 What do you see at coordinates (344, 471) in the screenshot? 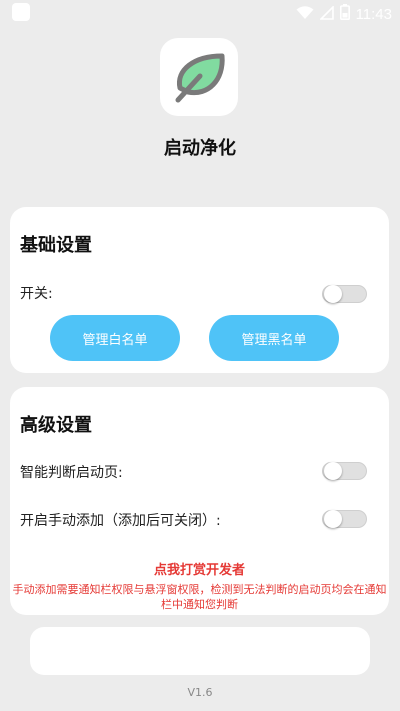
I see `smart-detect-toggle` at bounding box center [344, 471].